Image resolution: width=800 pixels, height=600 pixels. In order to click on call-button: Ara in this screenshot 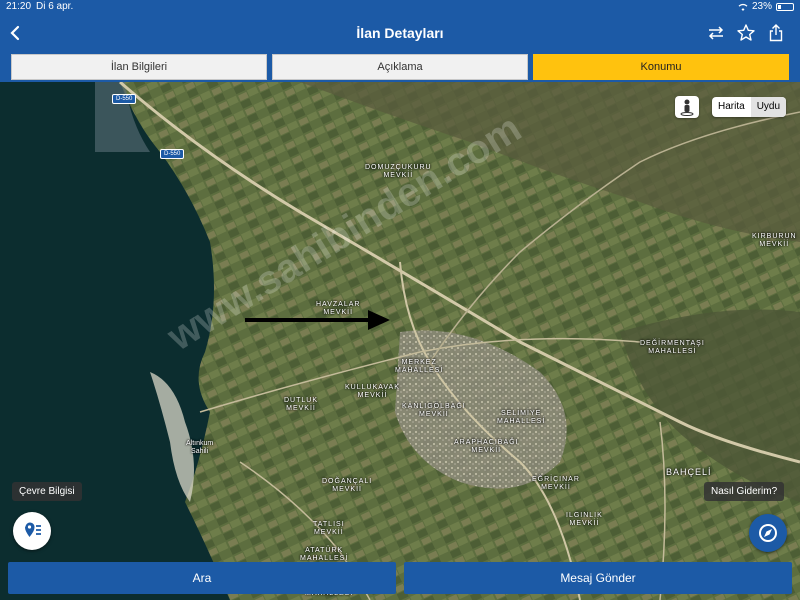, I will do `click(202, 578)`.